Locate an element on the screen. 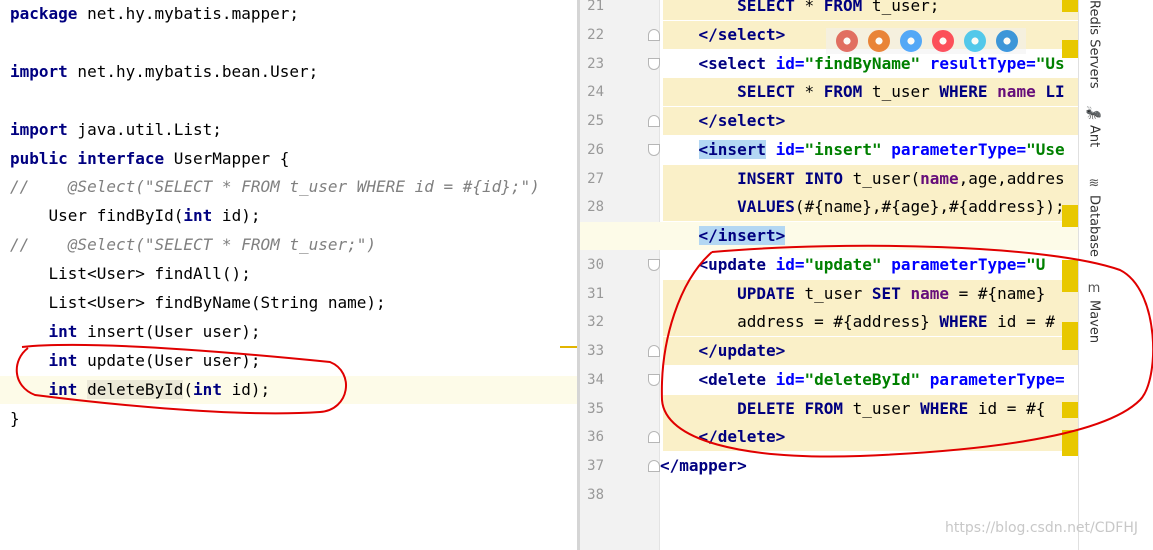 The width and height of the screenshot is (1153, 550). code-line: INSERT INTO t_user(name,age,addres is located at coordinates (862, 179).